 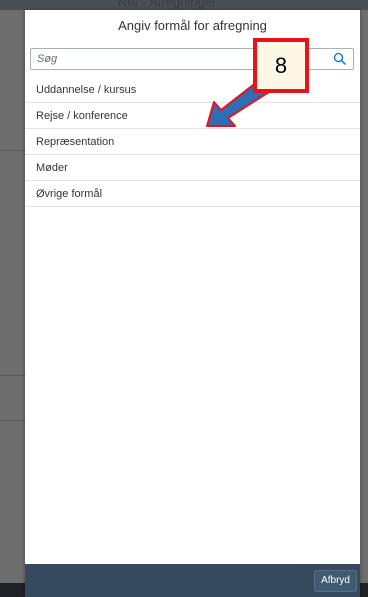 I want to click on list-item-rejse: Rejse / konference, so click(x=192, y=116).